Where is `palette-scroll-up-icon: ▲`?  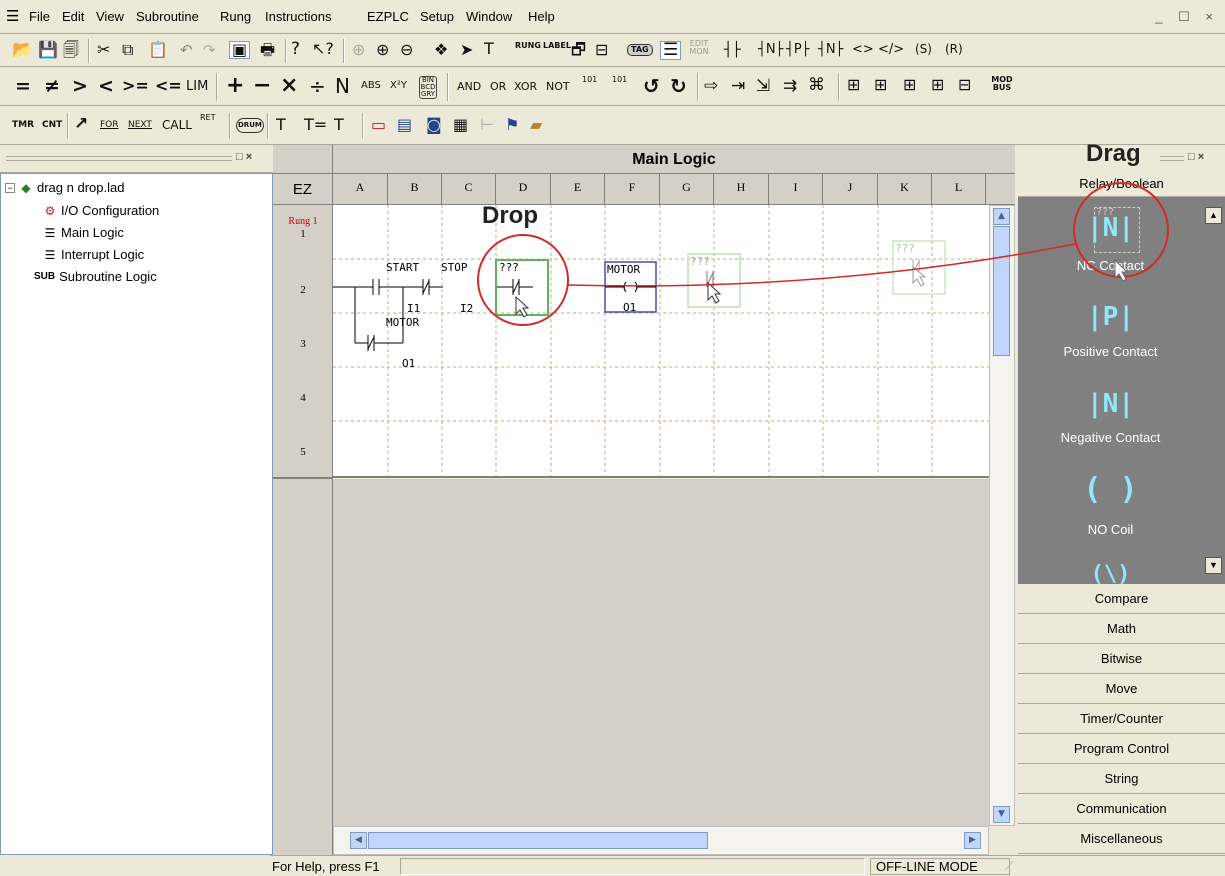 palette-scroll-up-icon: ▲ is located at coordinates (1213, 215).